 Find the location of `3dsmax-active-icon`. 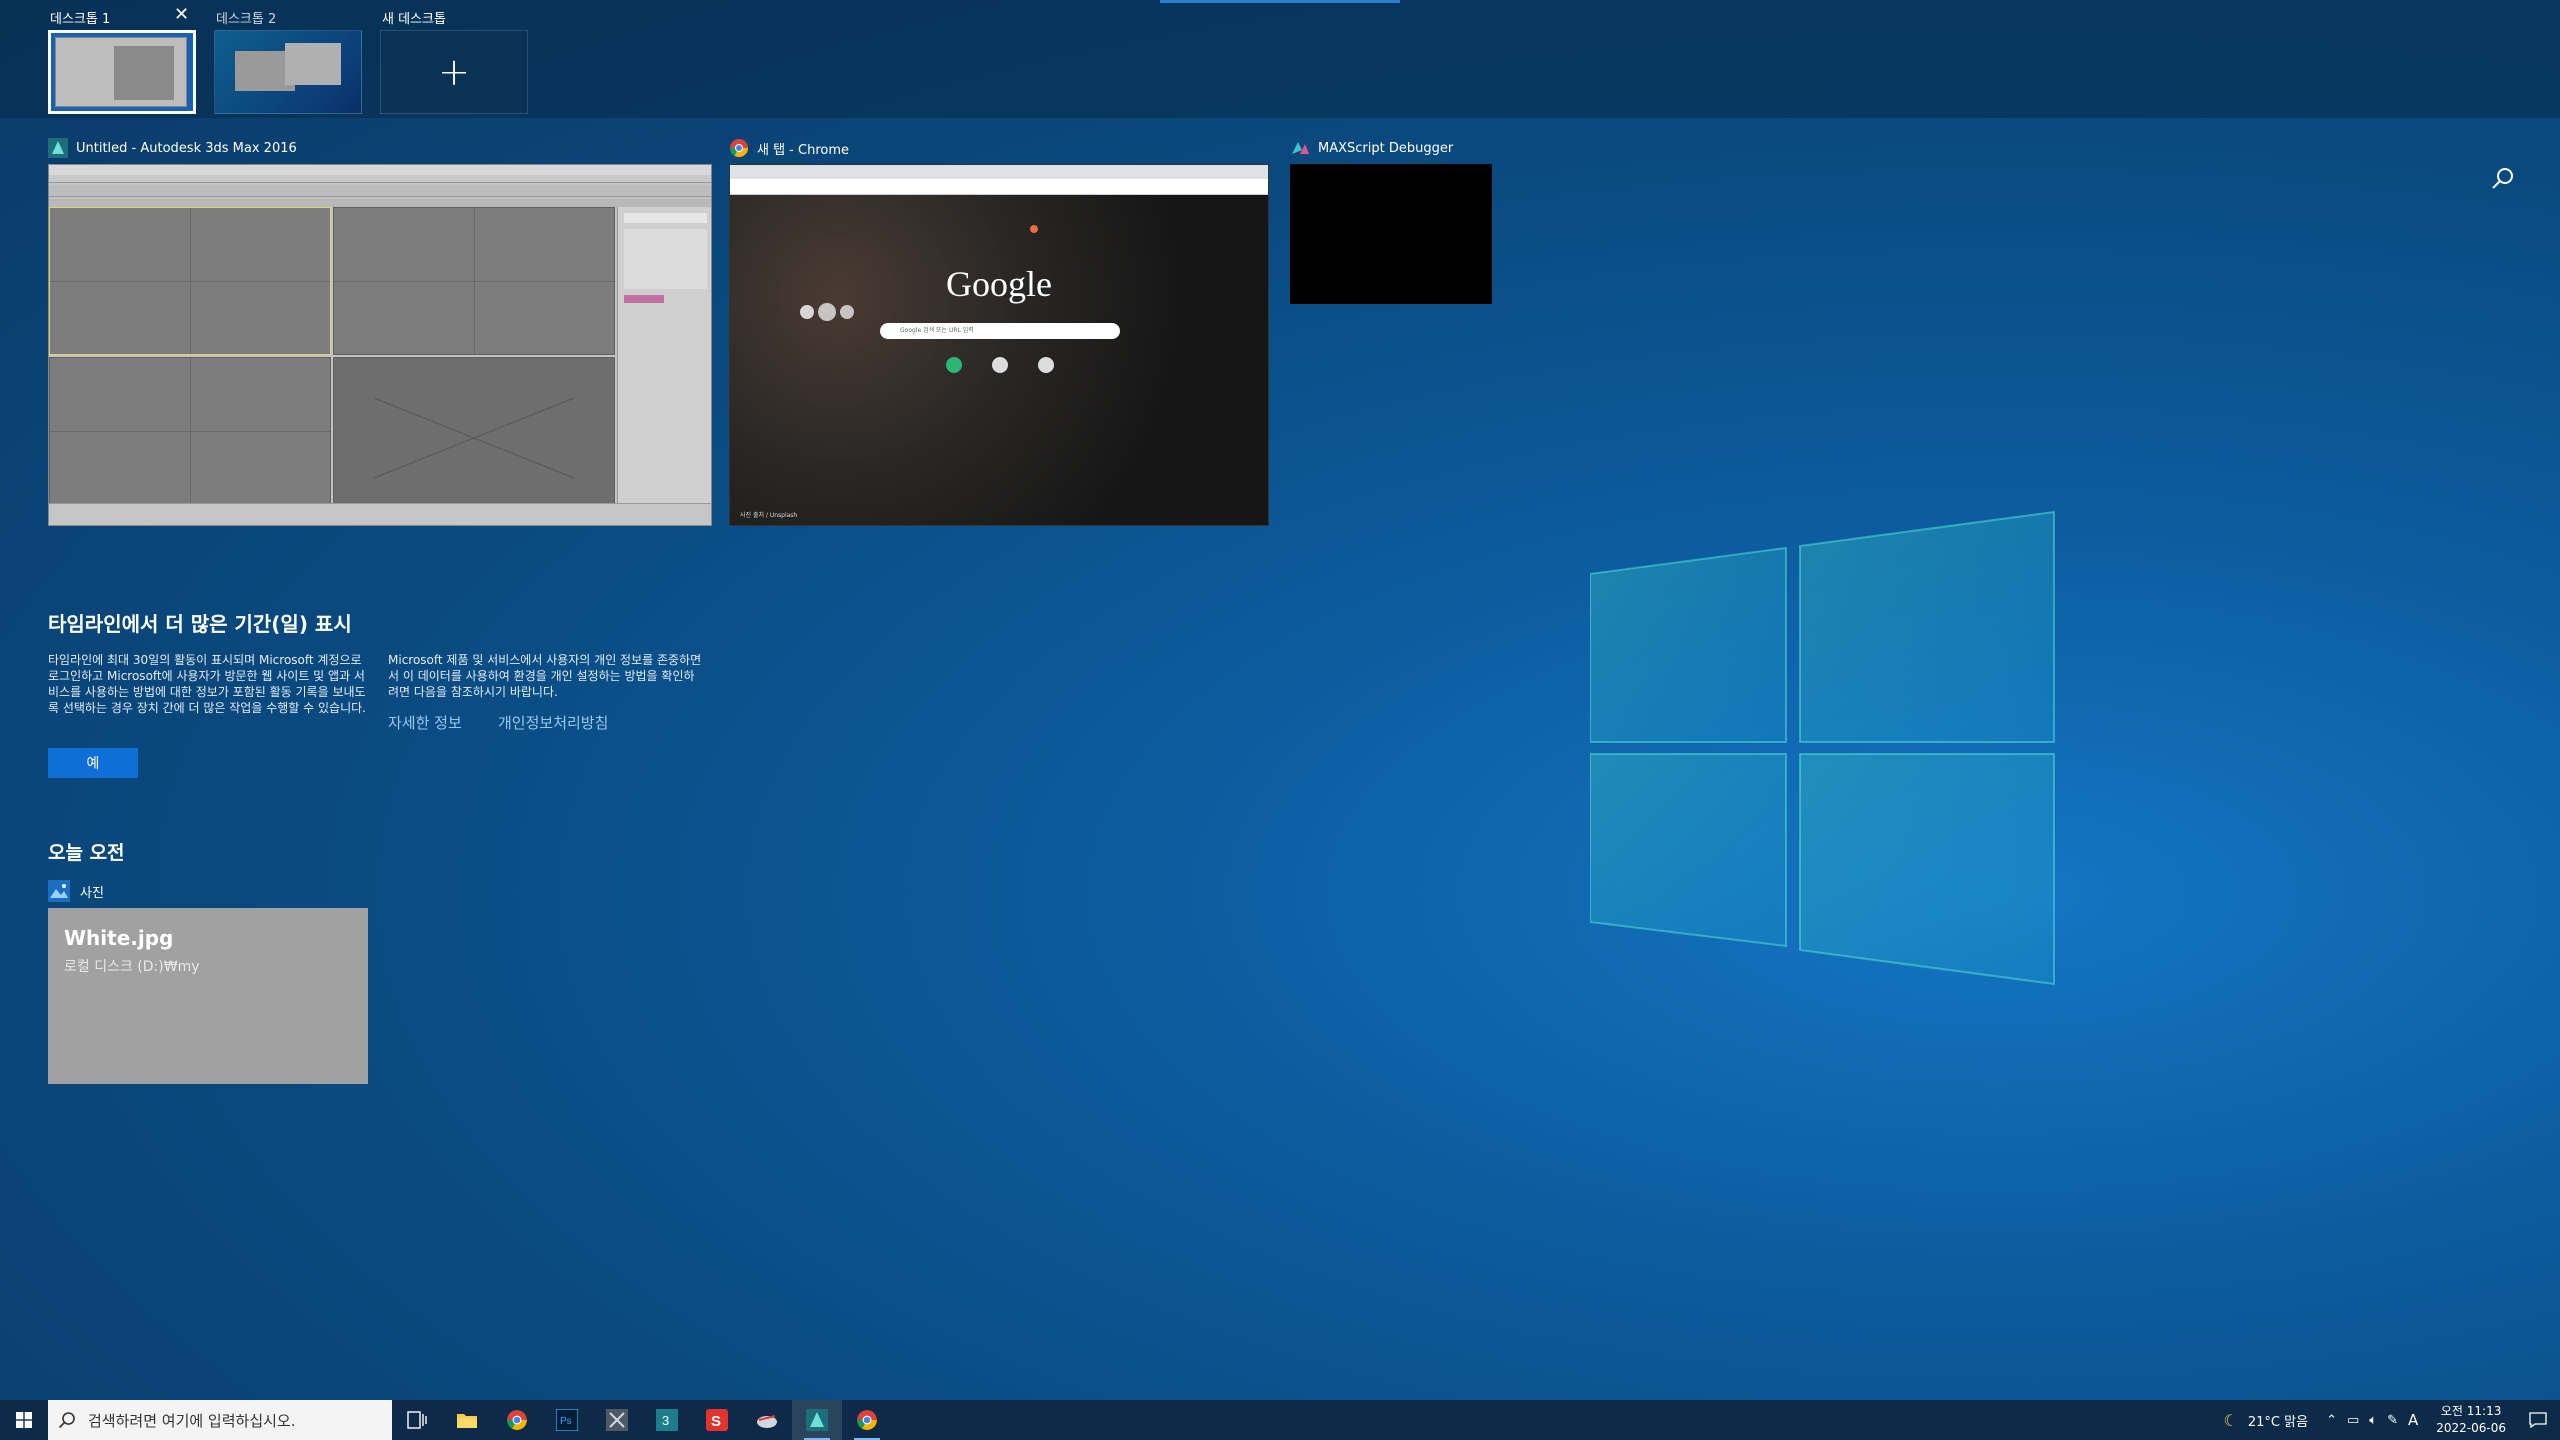

3dsmax-active-icon is located at coordinates (817, 1420).